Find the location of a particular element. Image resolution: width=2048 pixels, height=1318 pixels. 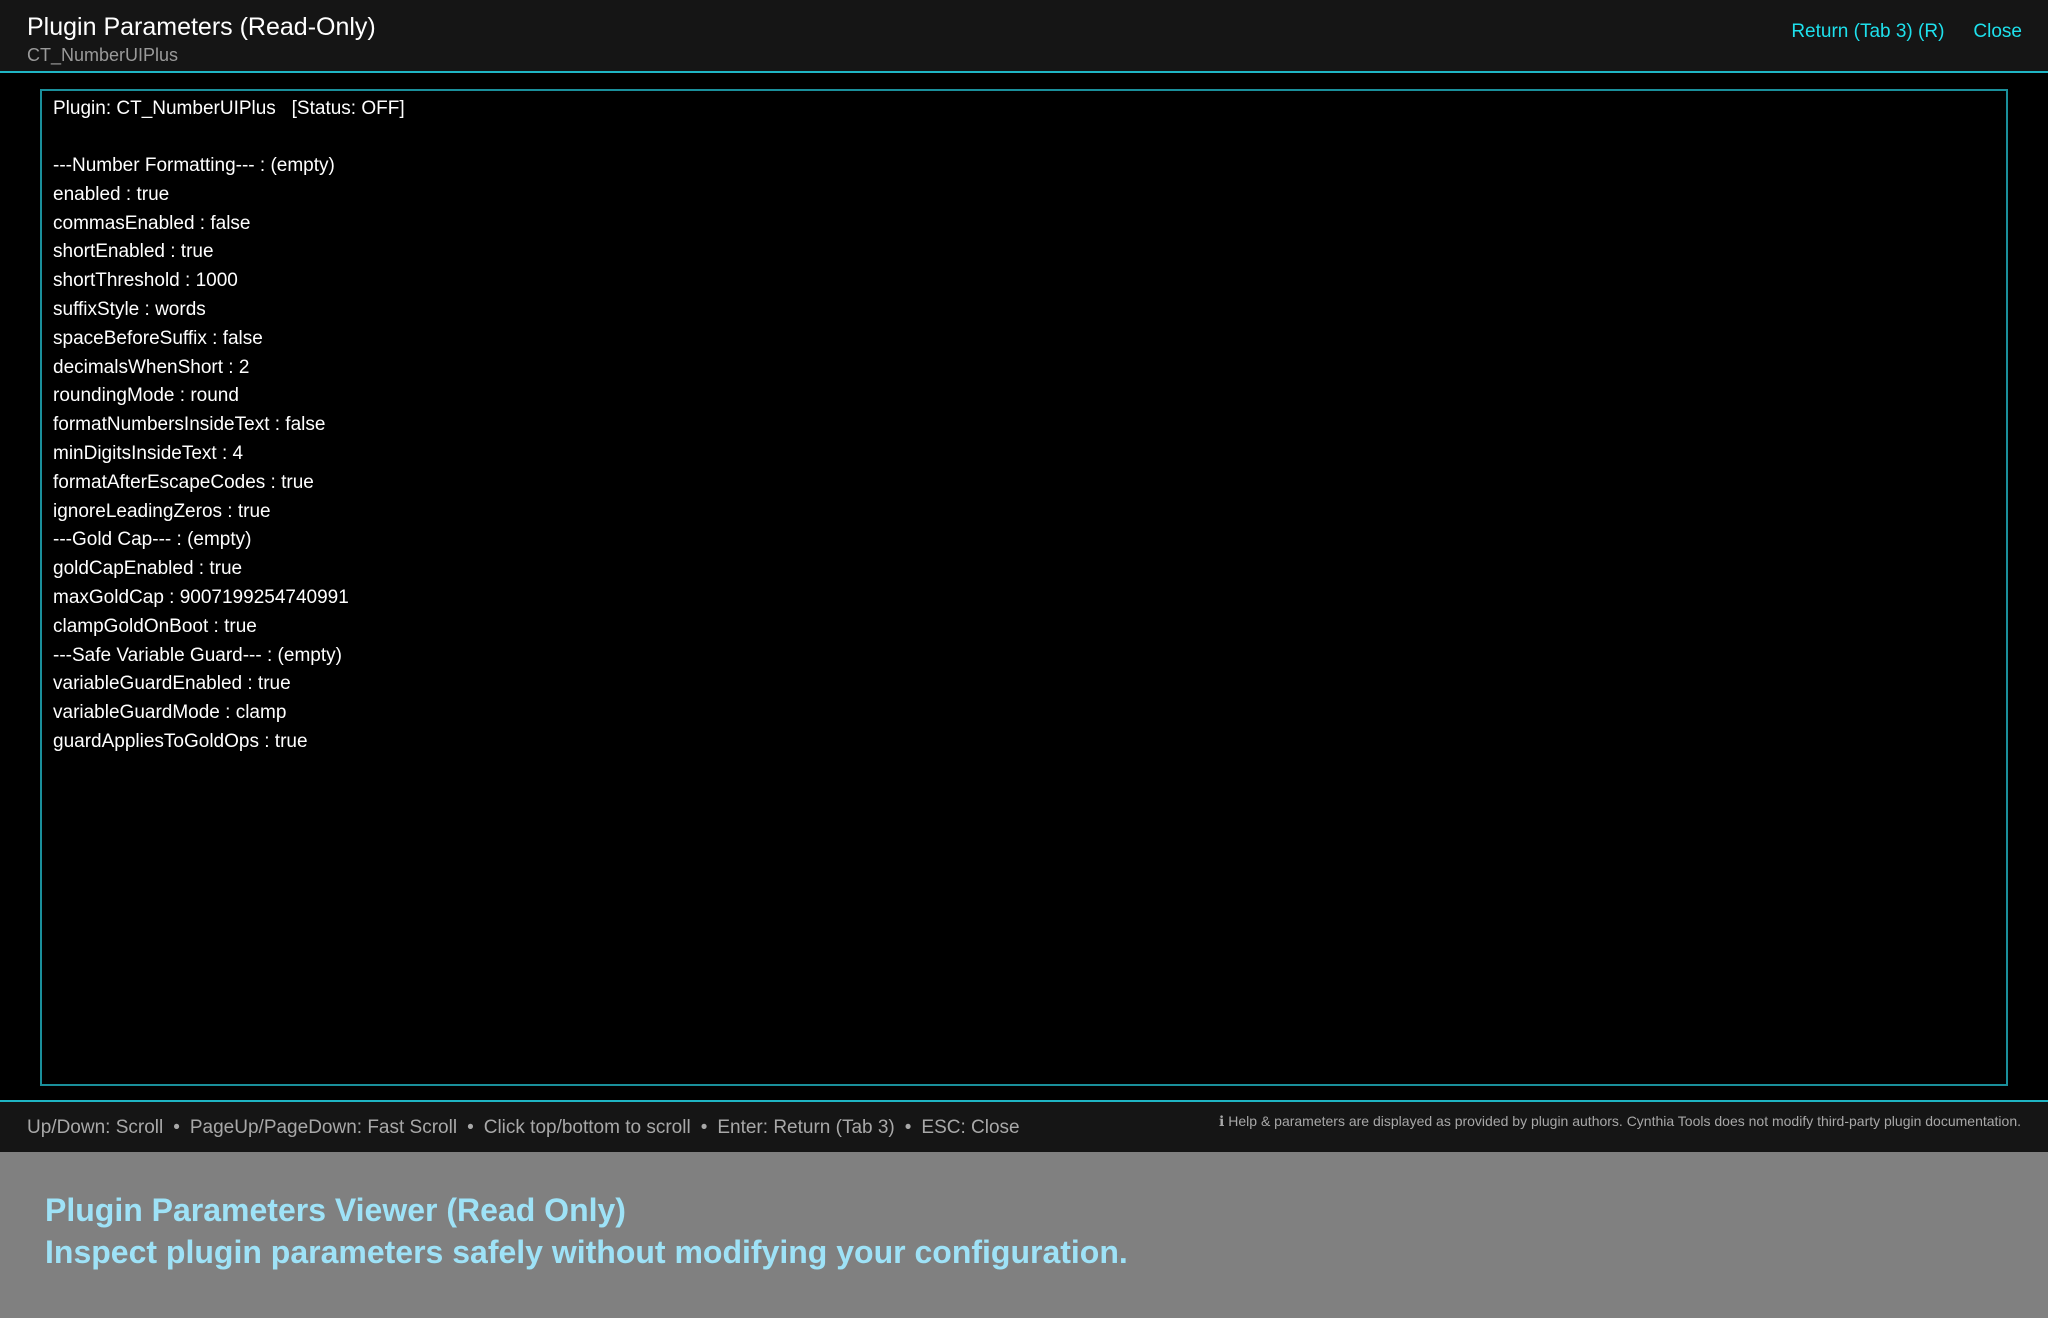

parameter-line: roundingMode : round is located at coordinates (146, 396).